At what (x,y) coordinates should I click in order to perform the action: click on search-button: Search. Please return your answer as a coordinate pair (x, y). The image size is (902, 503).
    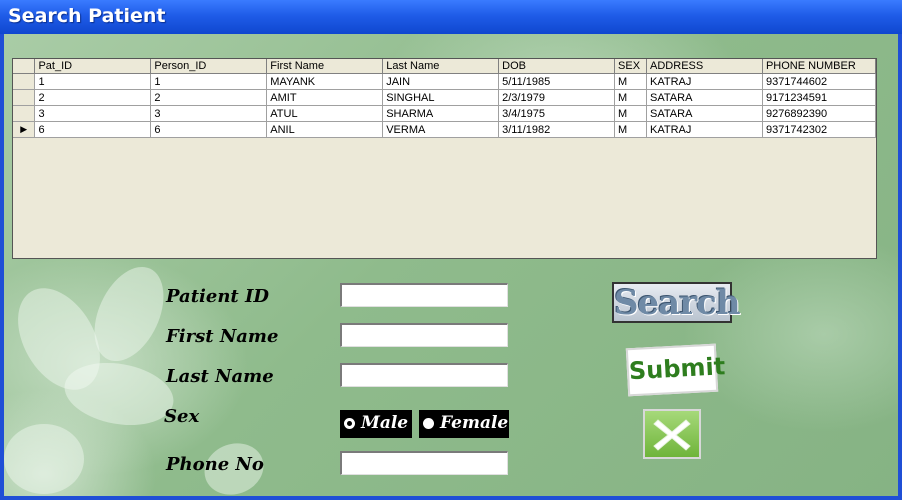
    Looking at the image, I should click on (676, 302).